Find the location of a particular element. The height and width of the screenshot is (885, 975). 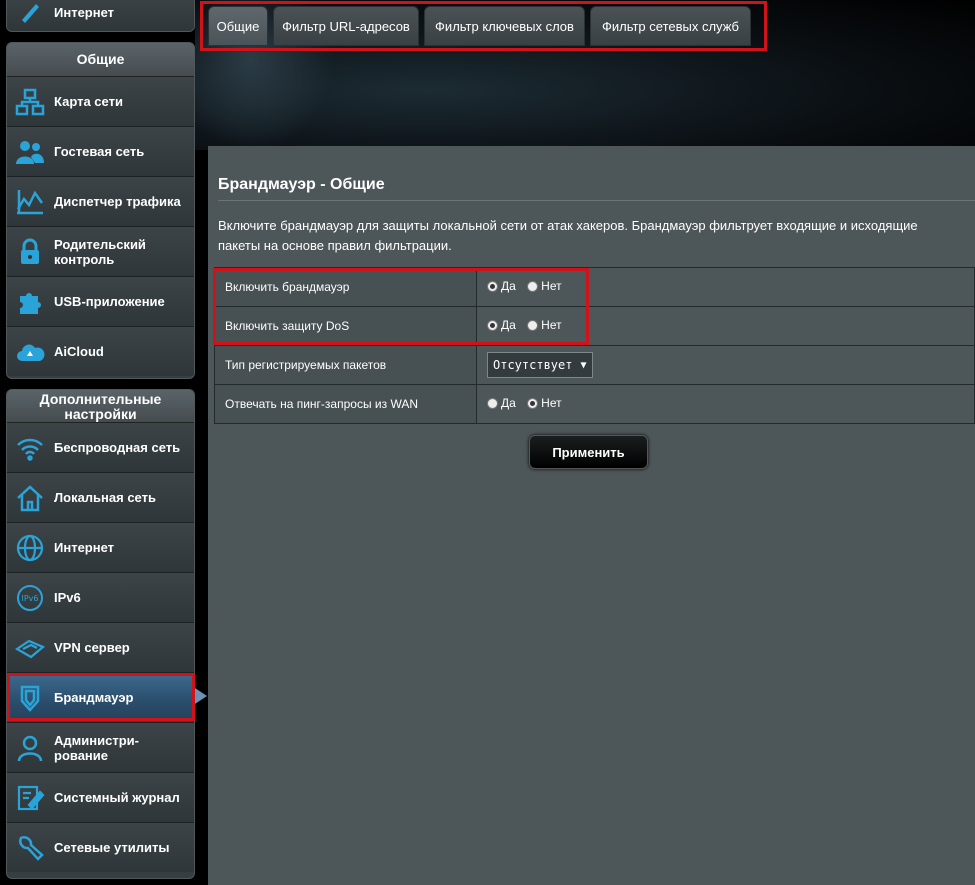

tab-url-filter: Фильтр URL-адресов is located at coordinates (346, 26).